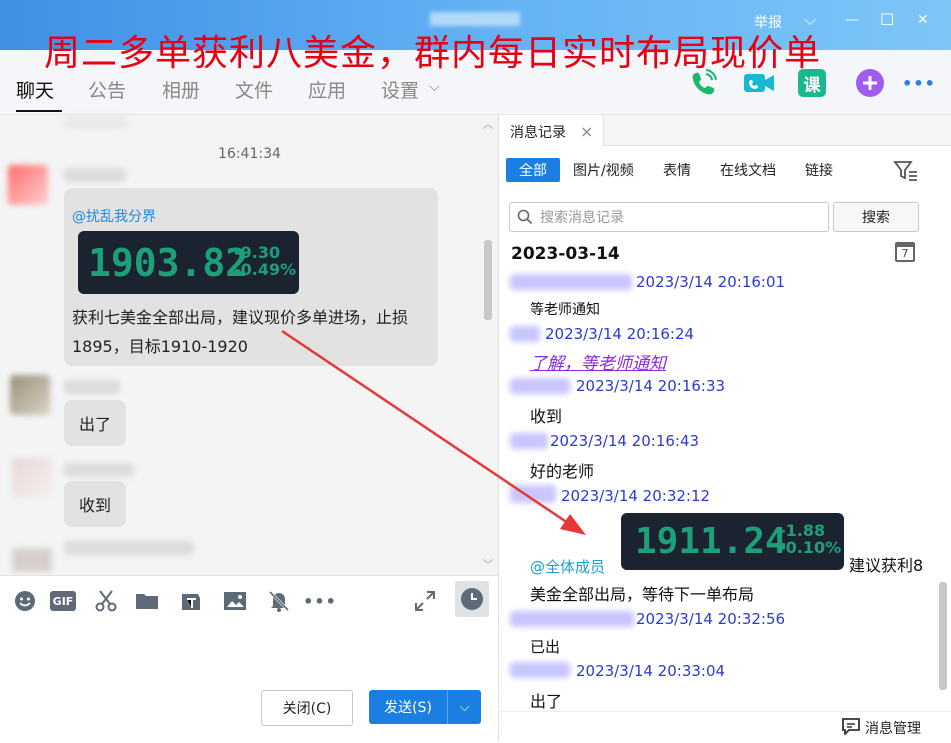 Image resolution: width=951 pixels, height=743 pixels. What do you see at coordinates (425, 601) in the screenshot?
I see `expand-icon` at bounding box center [425, 601].